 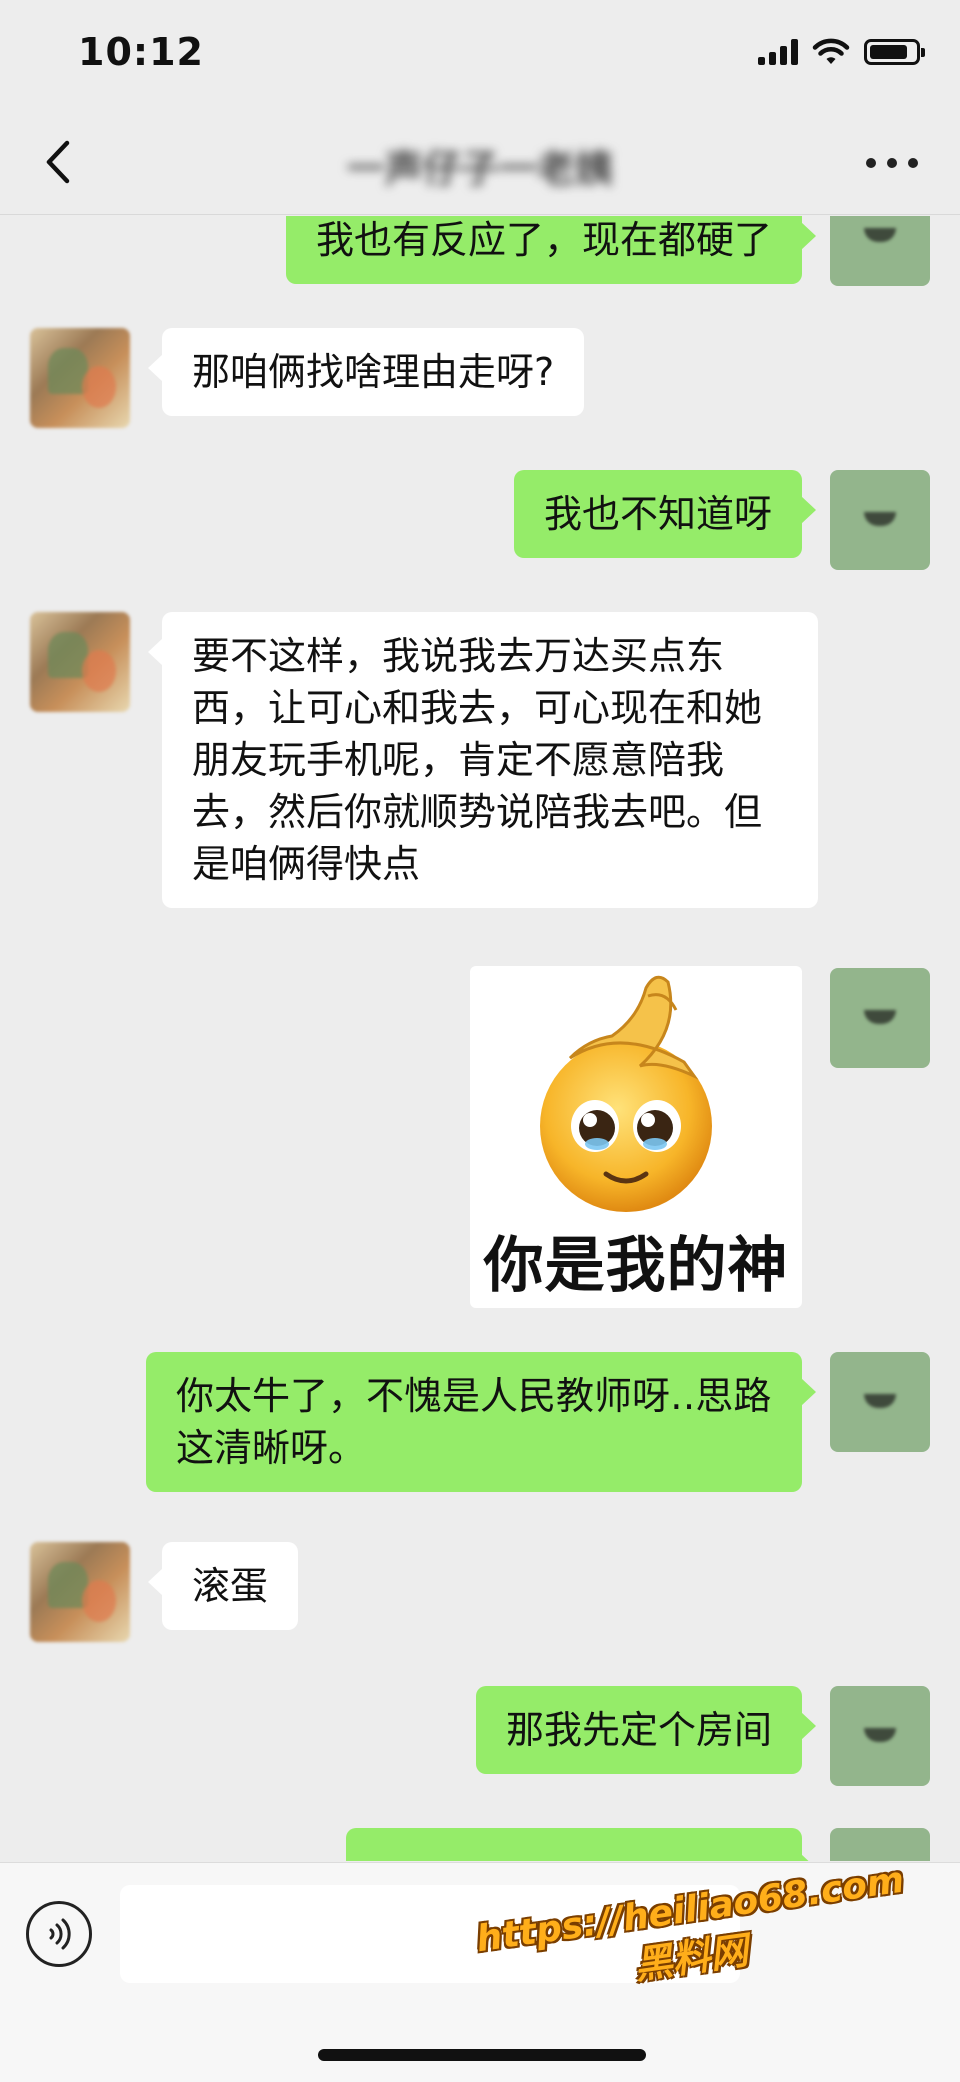 What do you see at coordinates (871, 163) in the screenshot?
I see `more-dots-icon` at bounding box center [871, 163].